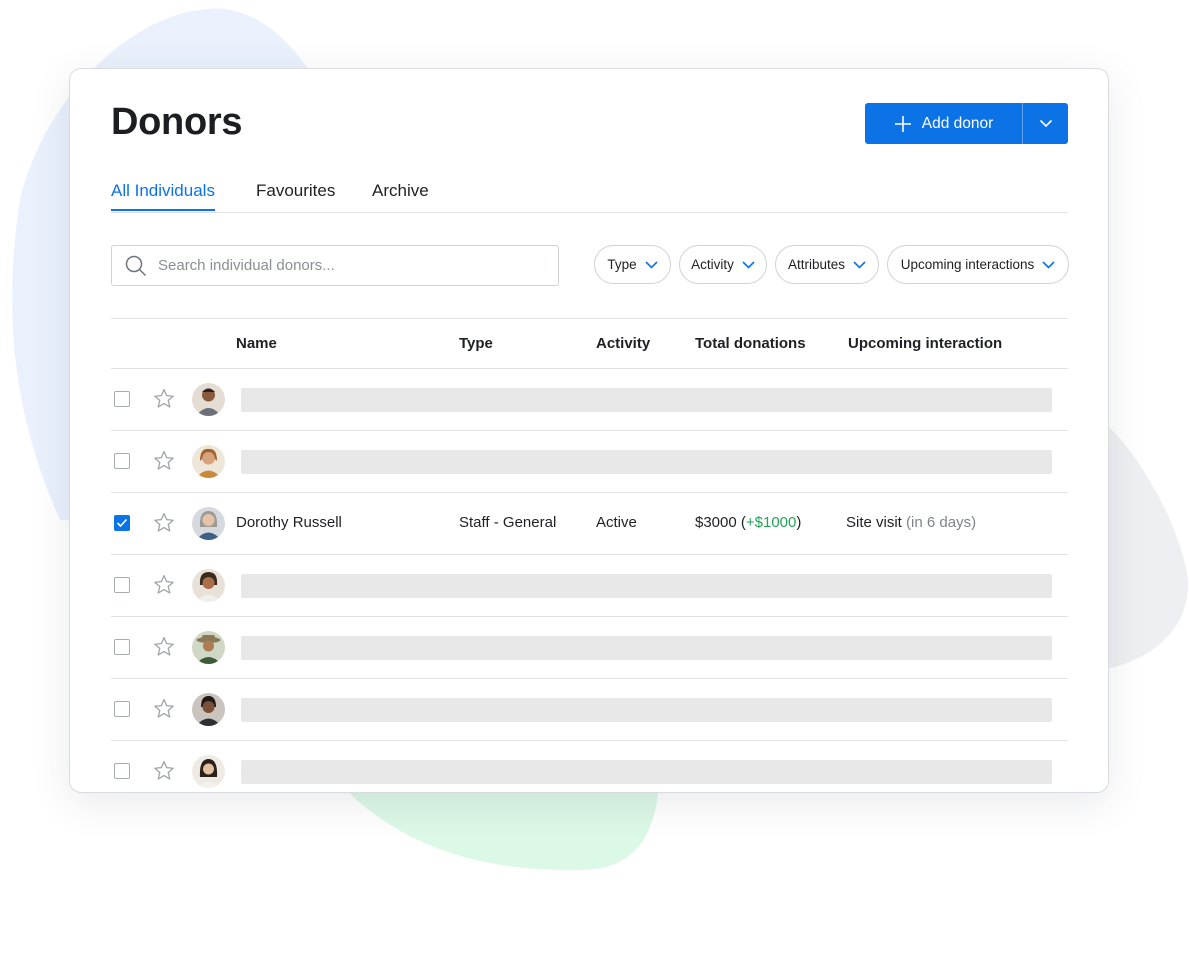 The image size is (1189, 963). What do you see at coordinates (136, 266) in the screenshot?
I see `search-icon` at bounding box center [136, 266].